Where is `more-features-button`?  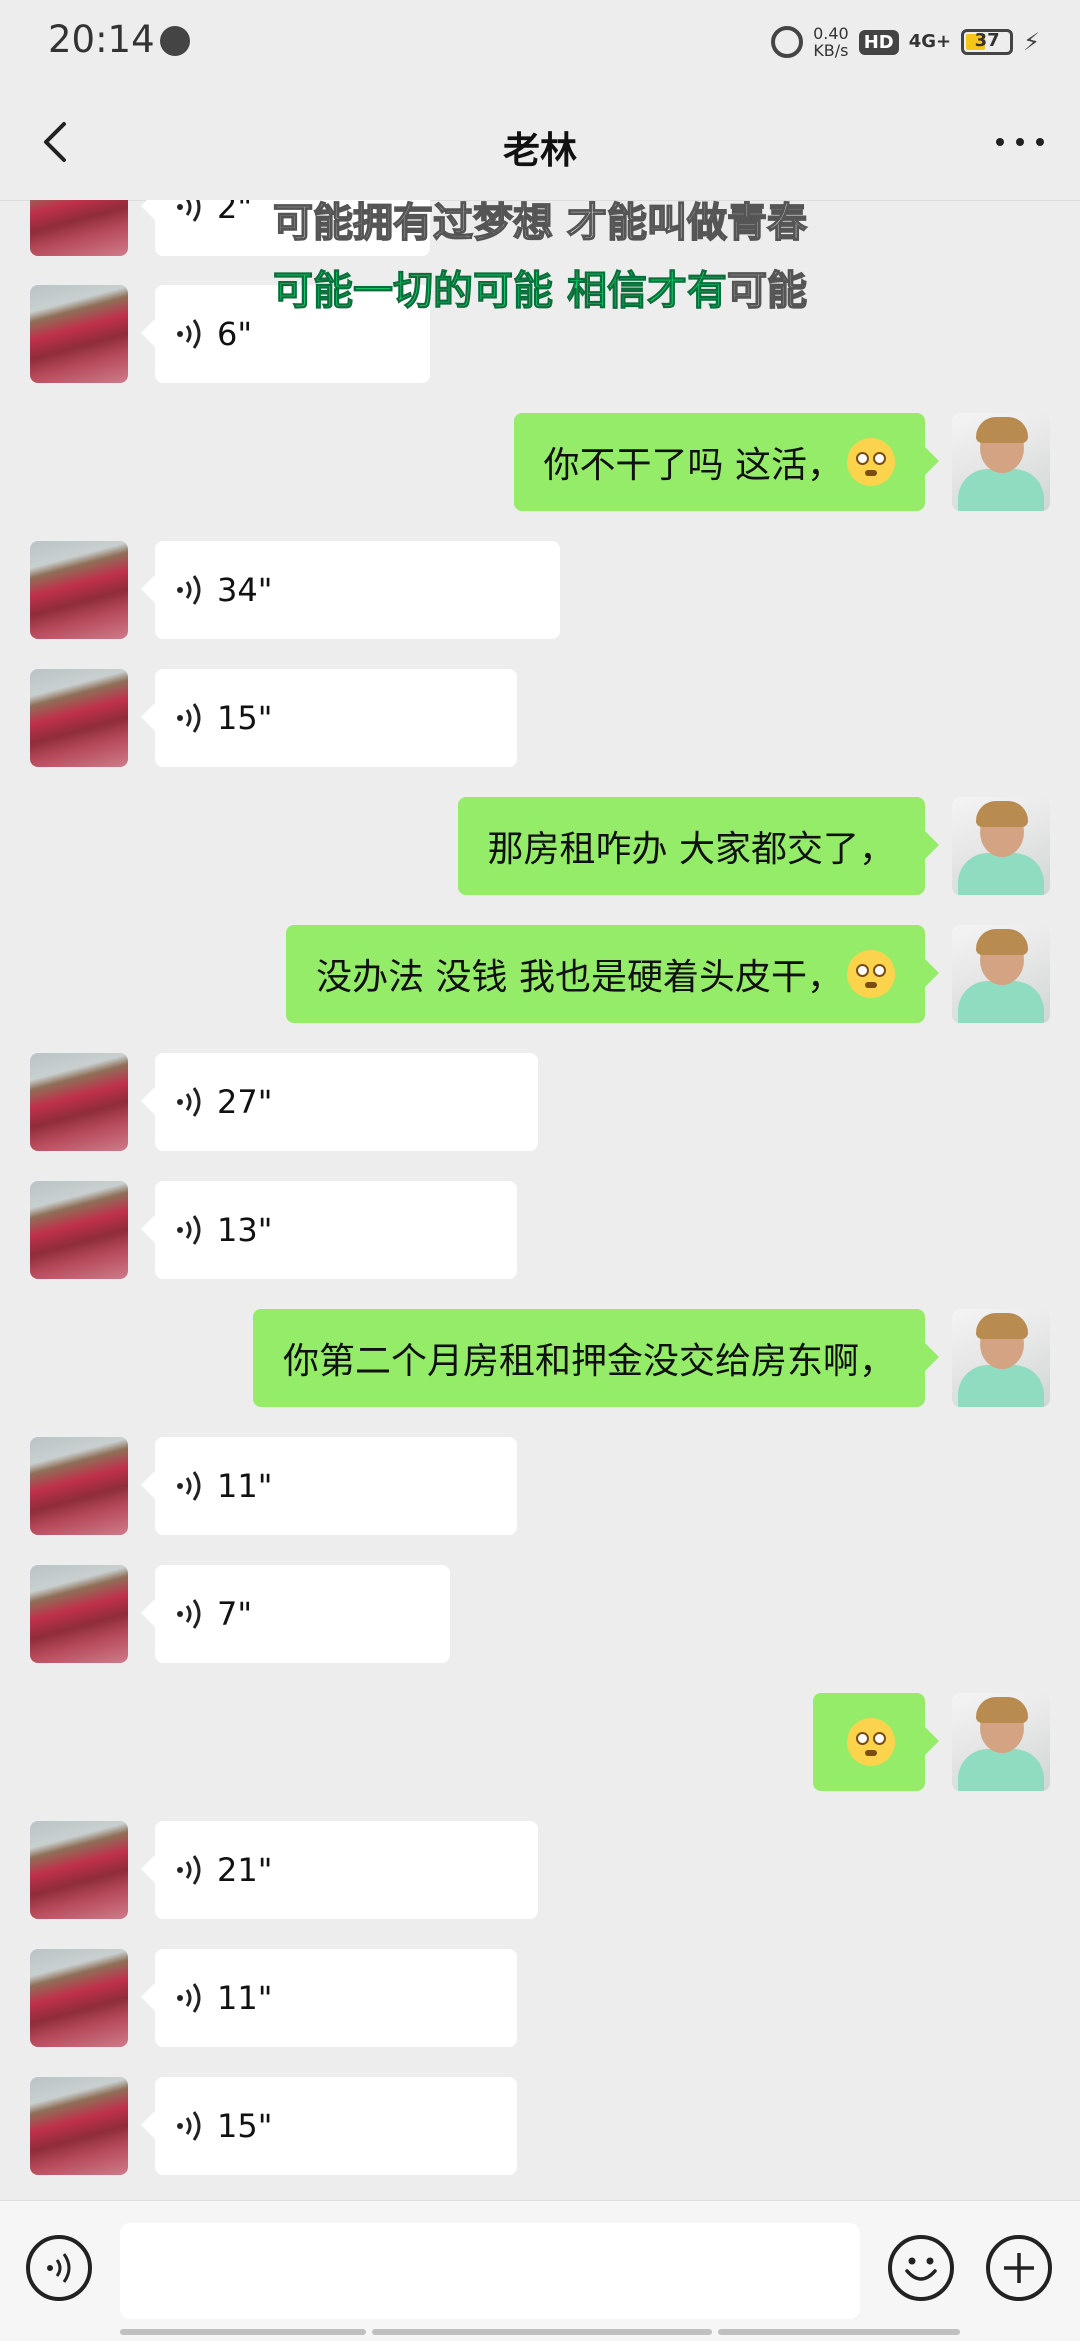 more-features-button is located at coordinates (1019, 2268).